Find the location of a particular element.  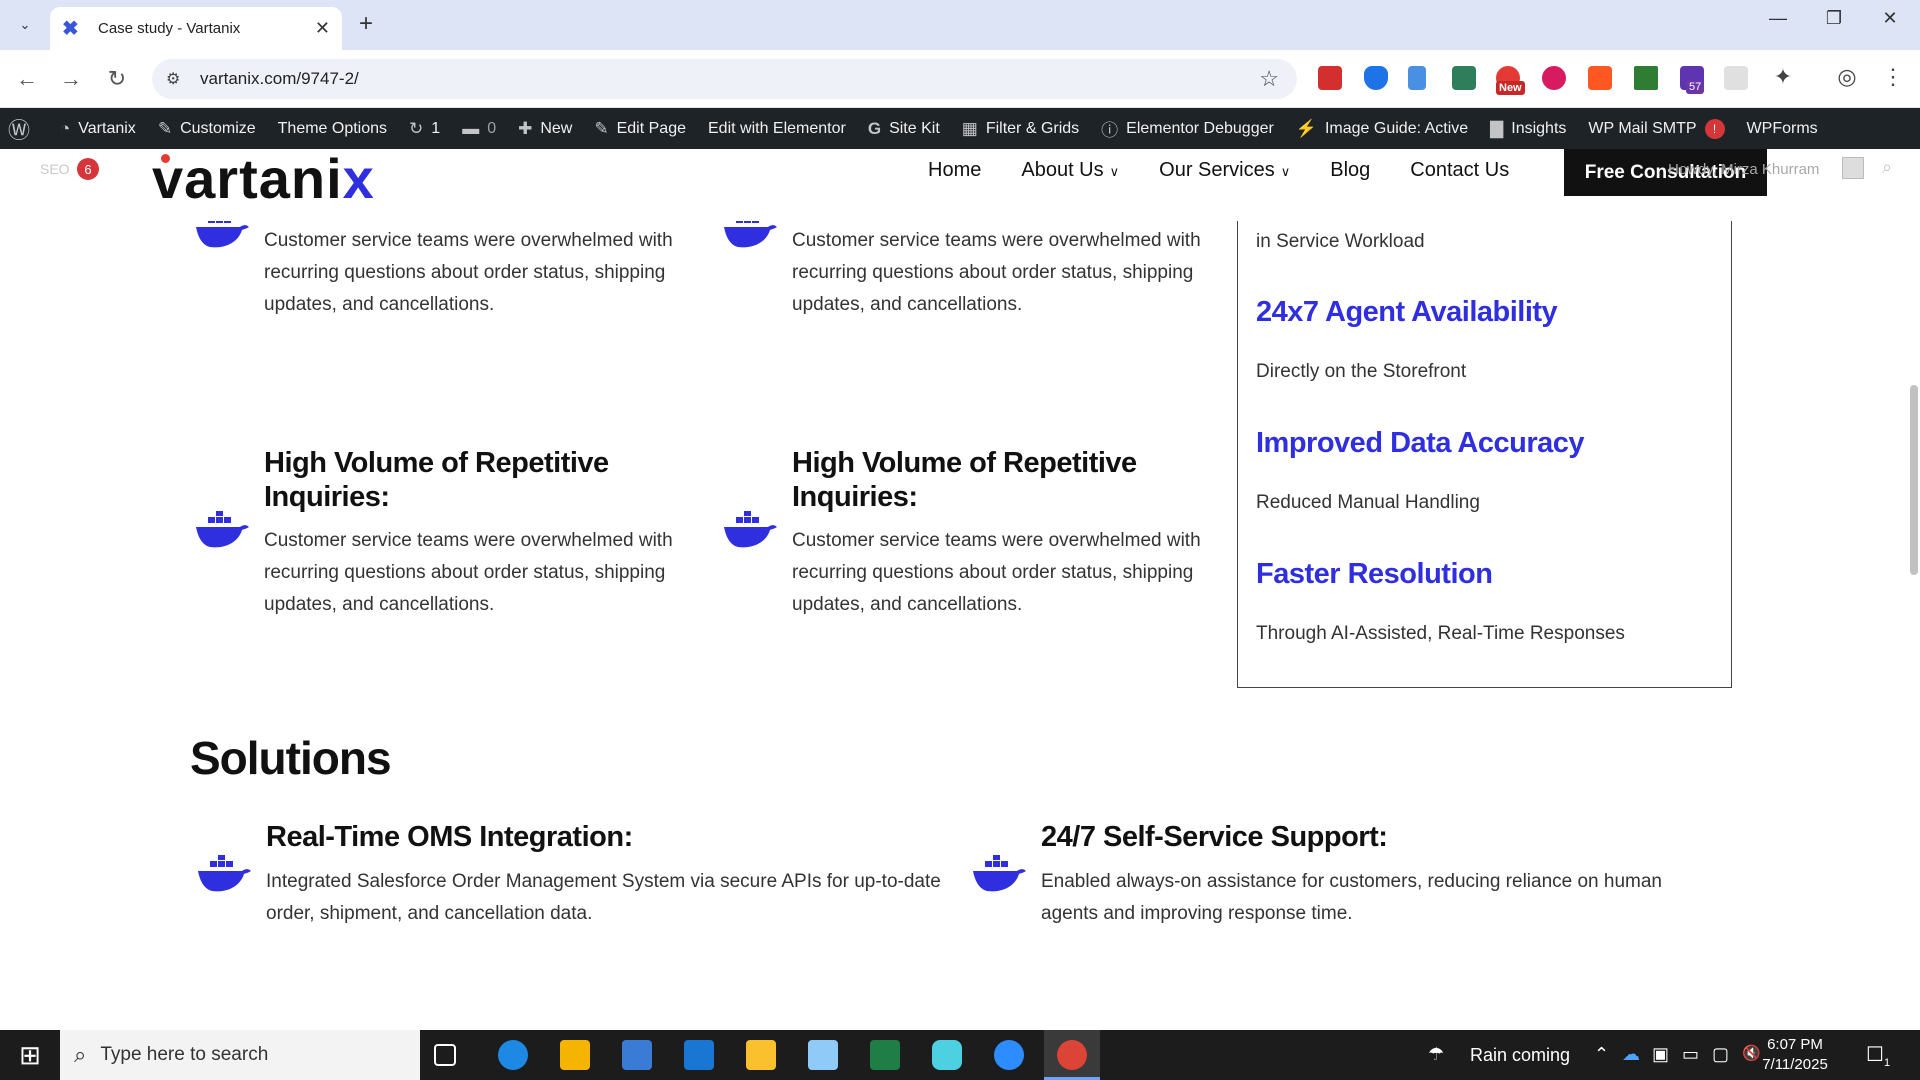

taskbar-clock: 6:07 PM 7/11/2025 is located at coordinates (1795, 1055).